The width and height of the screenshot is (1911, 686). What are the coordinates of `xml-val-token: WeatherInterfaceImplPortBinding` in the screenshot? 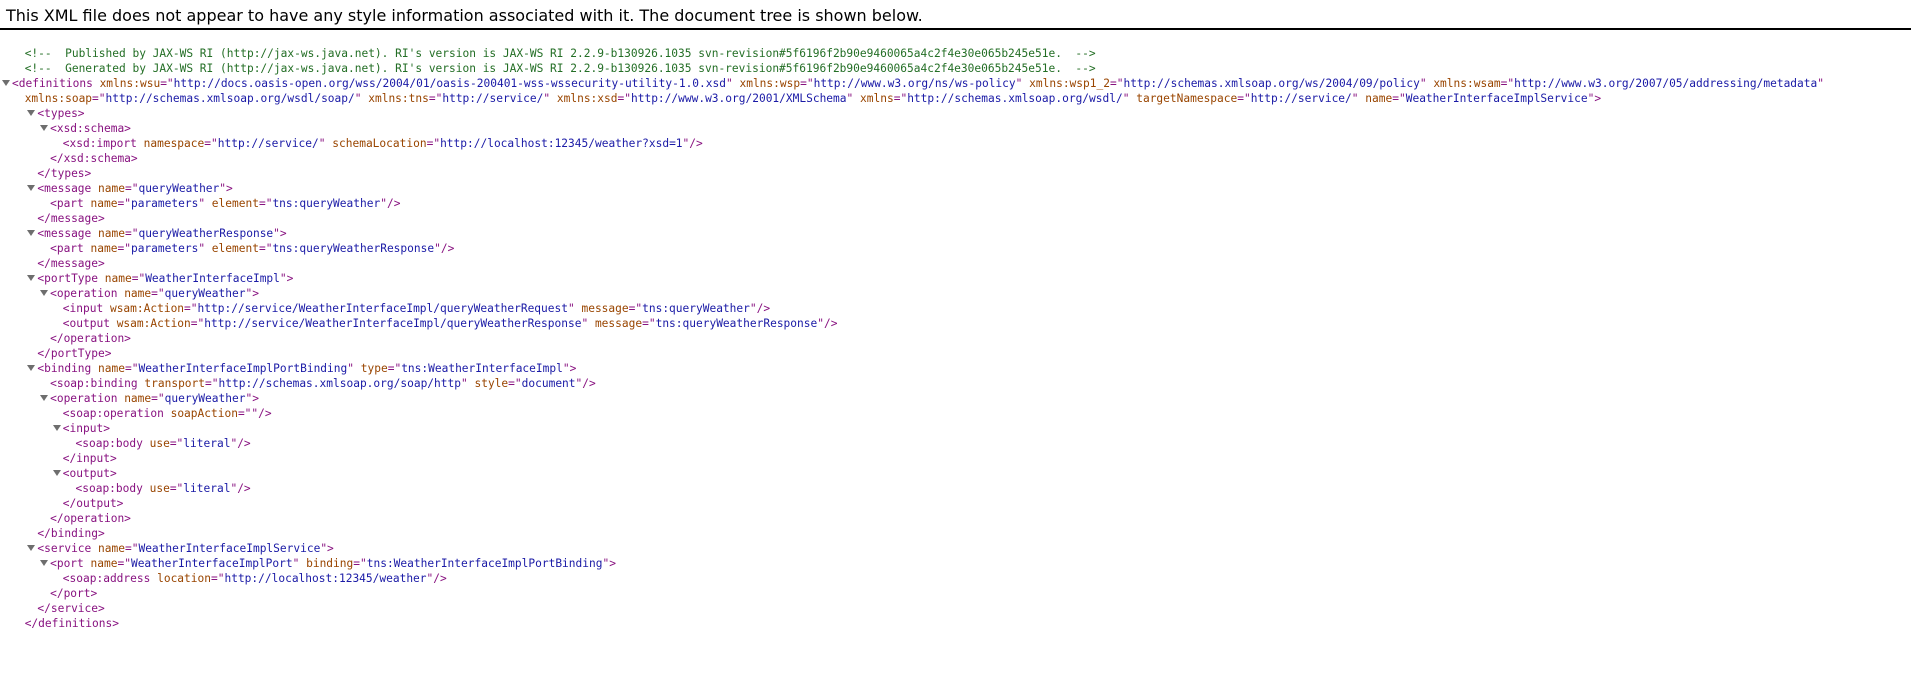 It's located at (243, 368).